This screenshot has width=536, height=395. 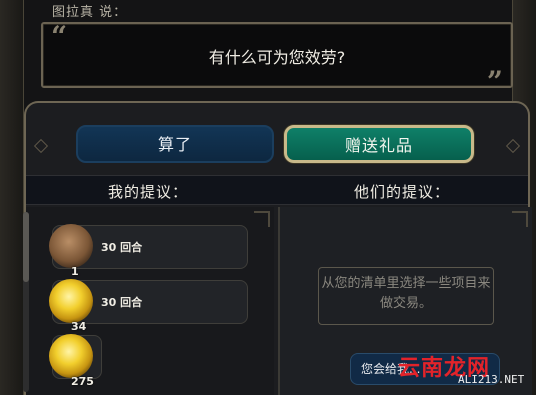 I want to click on their-offer-title: 他们的提议：, so click(x=402, y=192).